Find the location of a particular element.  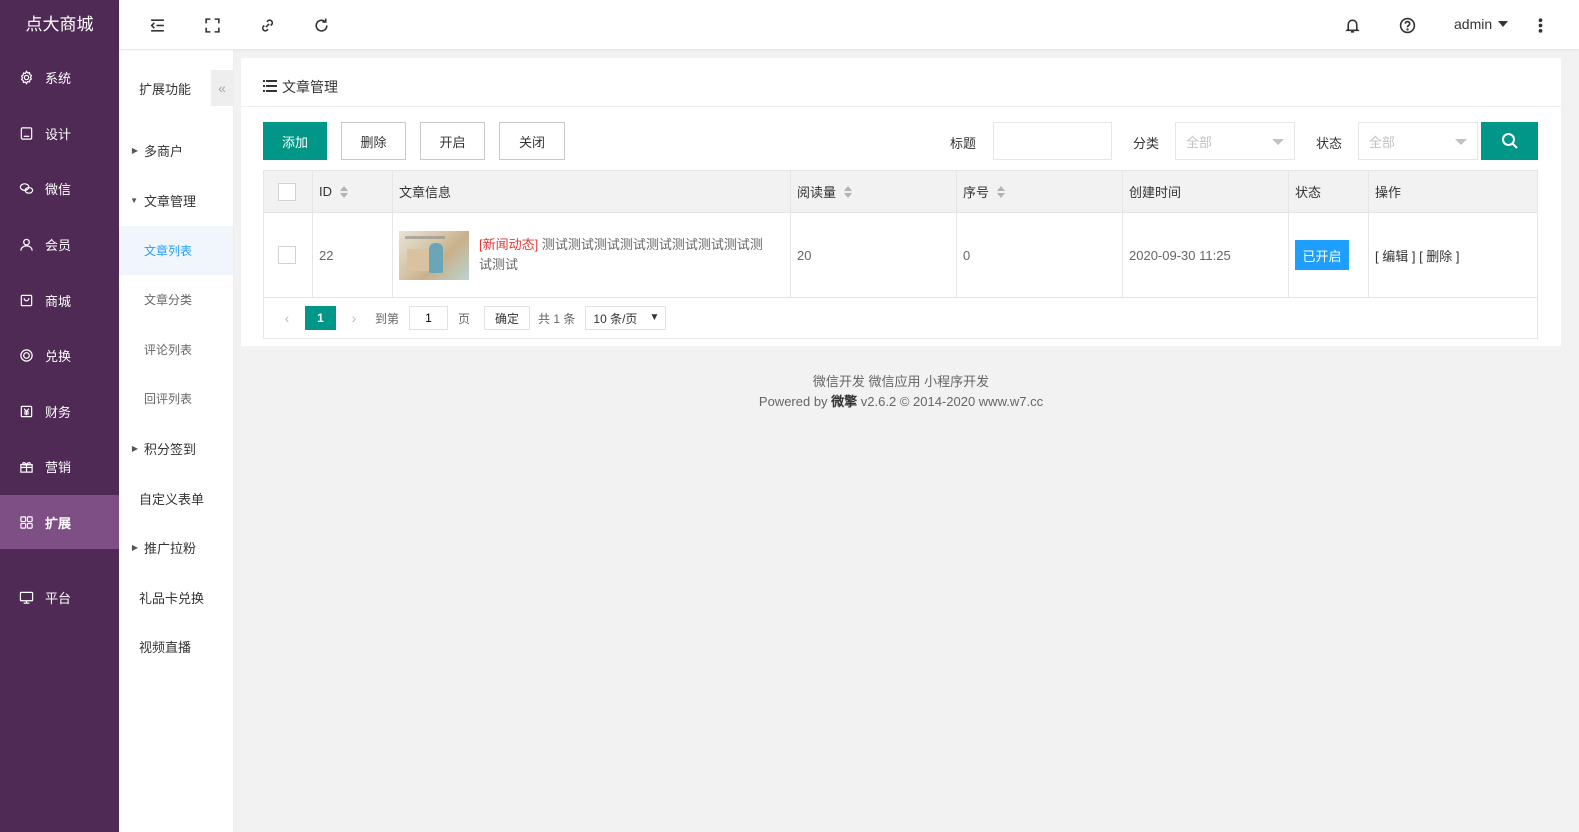

list-icon is located at coordinates (270, 87).